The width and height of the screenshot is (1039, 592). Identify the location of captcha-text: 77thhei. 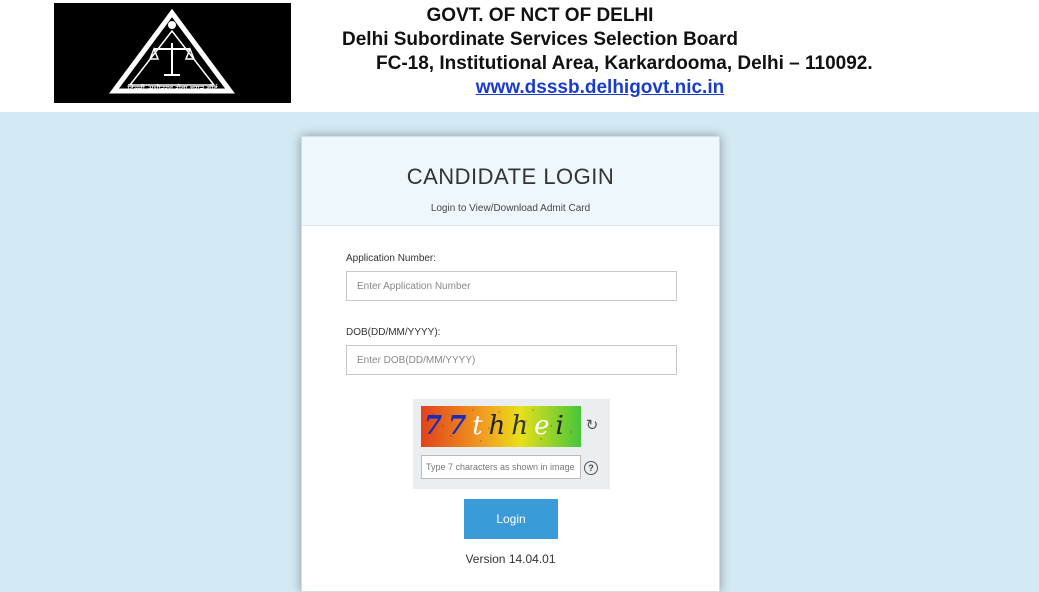
(501, 426).